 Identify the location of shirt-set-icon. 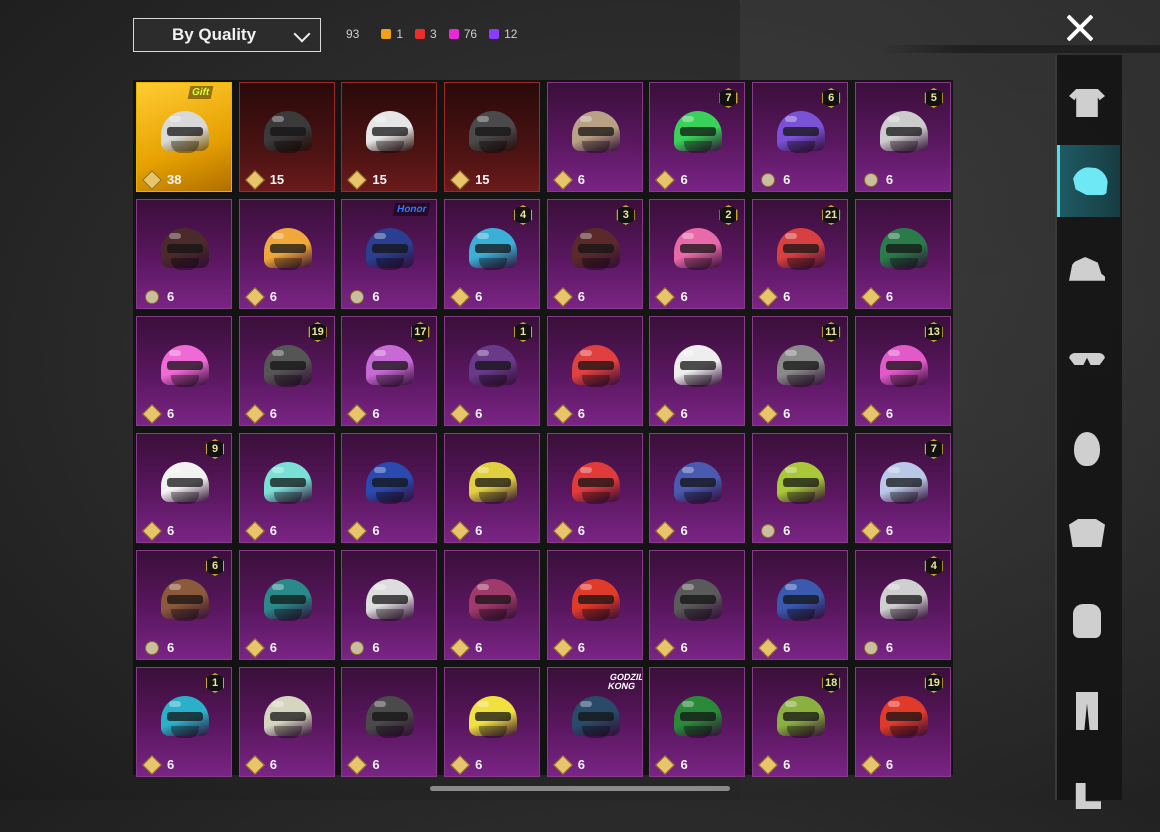
(1087, 103).